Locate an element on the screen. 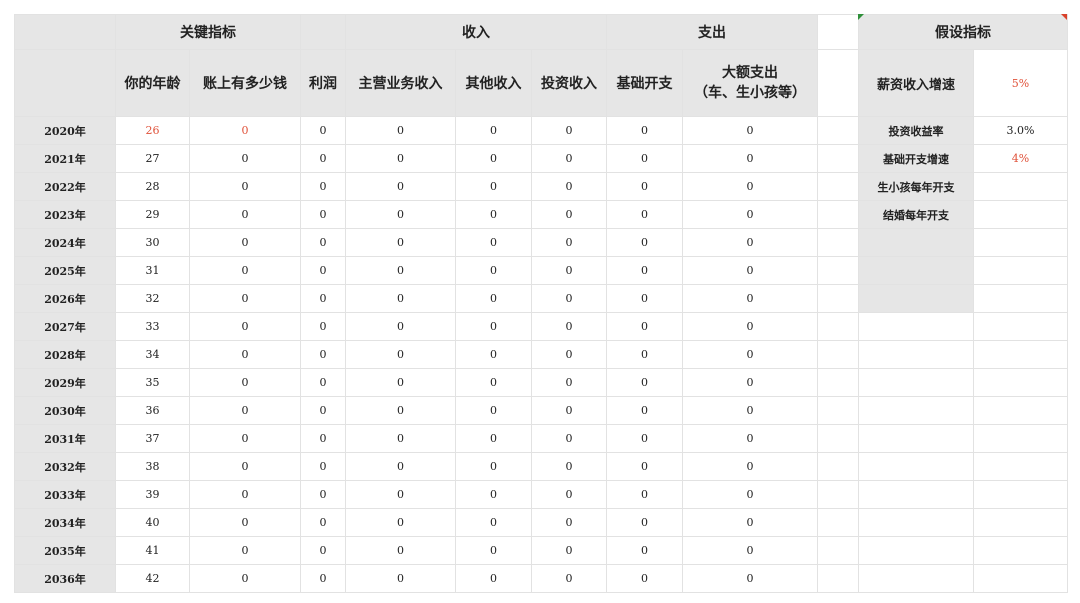 The width and height of the screenshot is (1080, 603). year-cell: 2029年 is located at coordinates (65, 382).